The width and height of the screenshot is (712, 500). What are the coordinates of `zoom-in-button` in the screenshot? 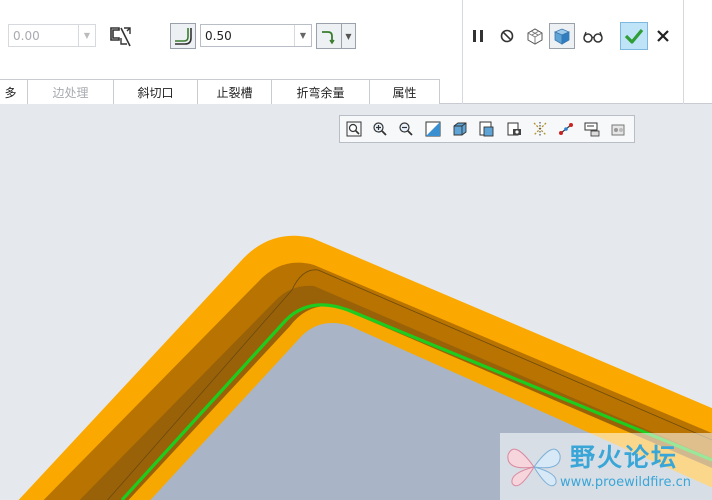 It's located at (380, 129).